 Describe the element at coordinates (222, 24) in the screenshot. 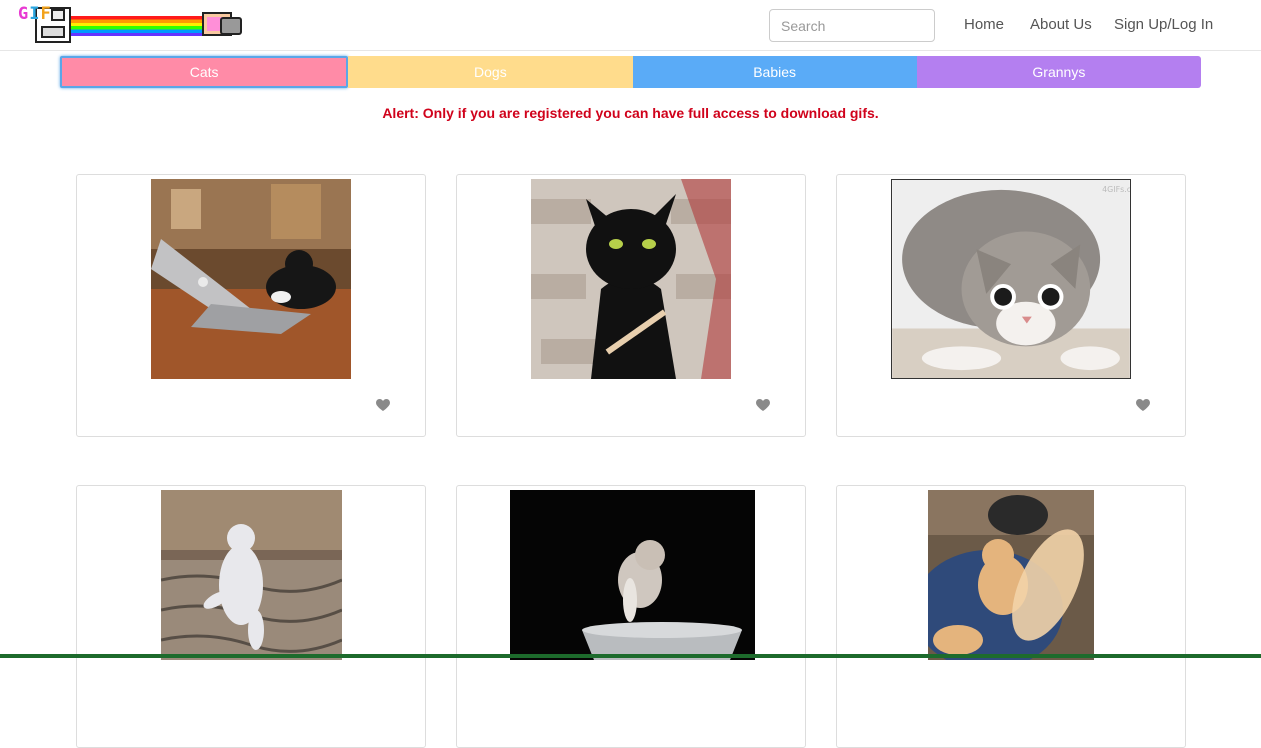

I see `nyan-cat-icon` at that location.